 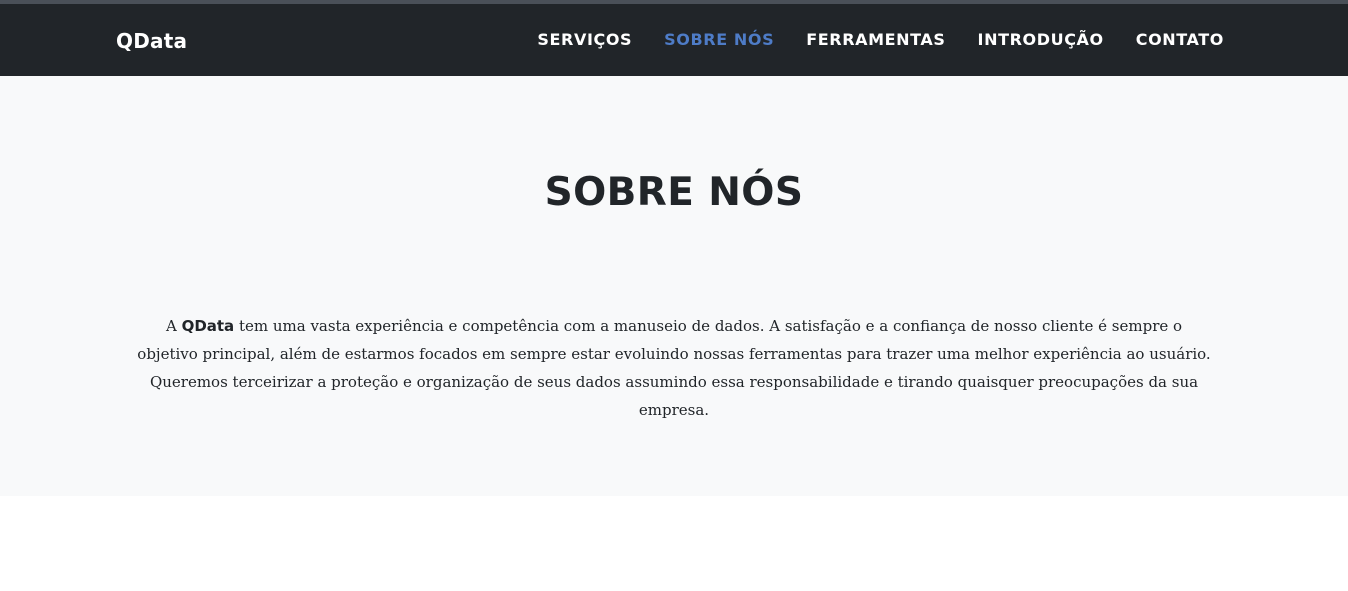 What do you see at coordinates (173, 326) in the screenshot?
I see `about-text-prefix: A` at bounding box center [173, 326].